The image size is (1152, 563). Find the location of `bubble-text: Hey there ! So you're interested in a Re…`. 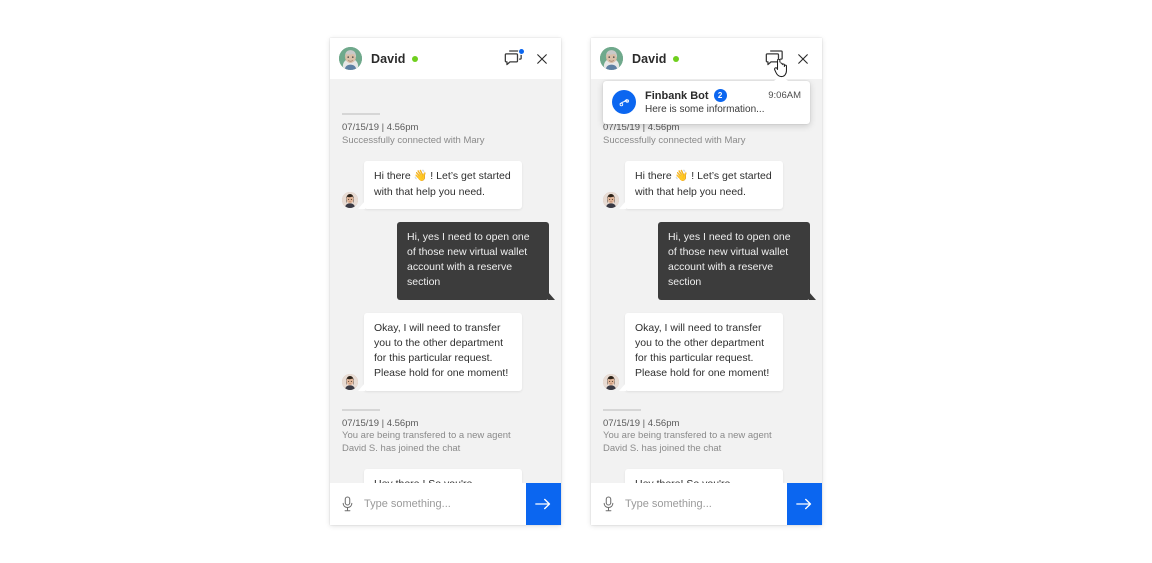

bubble-text: Hey there ! So you're interested in a Re… is located at coordinates (436, 480).